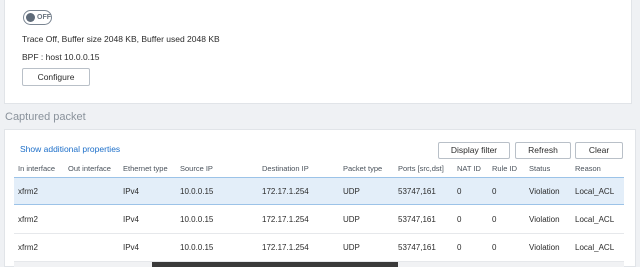  What do you see at coordinates (30, 17) in the screenshot?
I see `toggle-knob` at bounding box center [30, 17].